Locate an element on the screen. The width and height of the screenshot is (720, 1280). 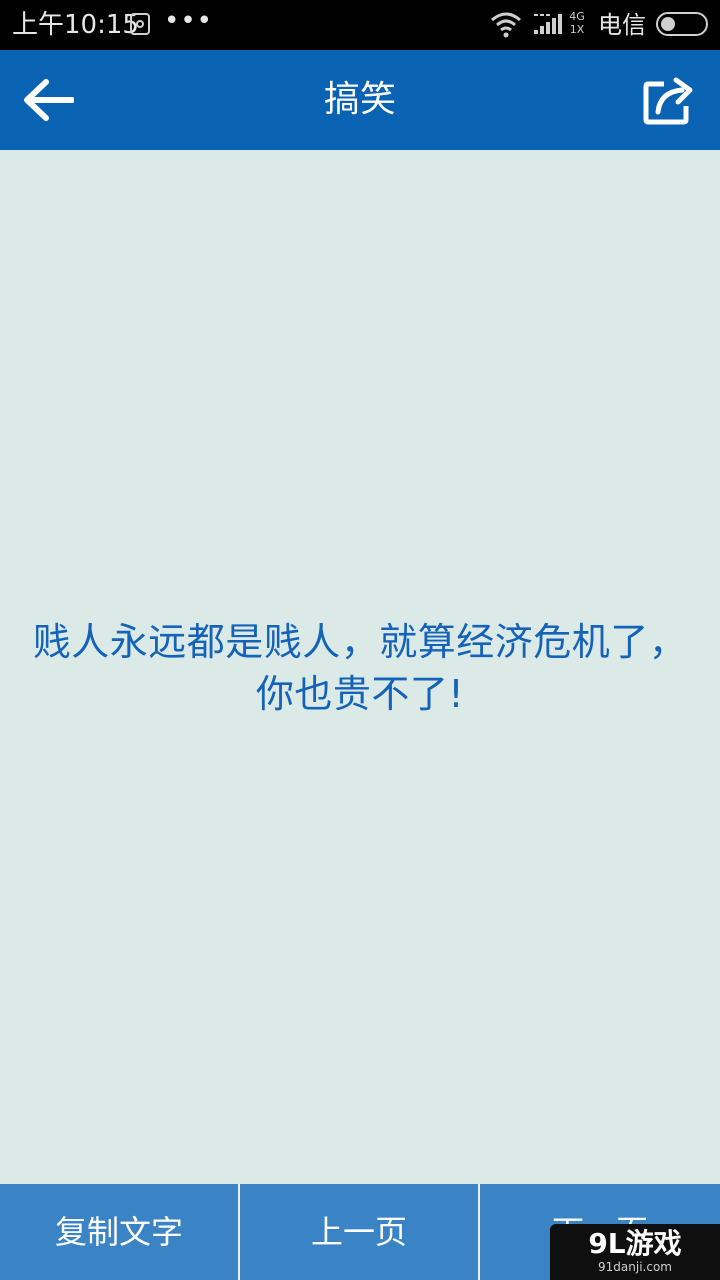
status-time: 上午10:15 is located at coordinates (75, 25).